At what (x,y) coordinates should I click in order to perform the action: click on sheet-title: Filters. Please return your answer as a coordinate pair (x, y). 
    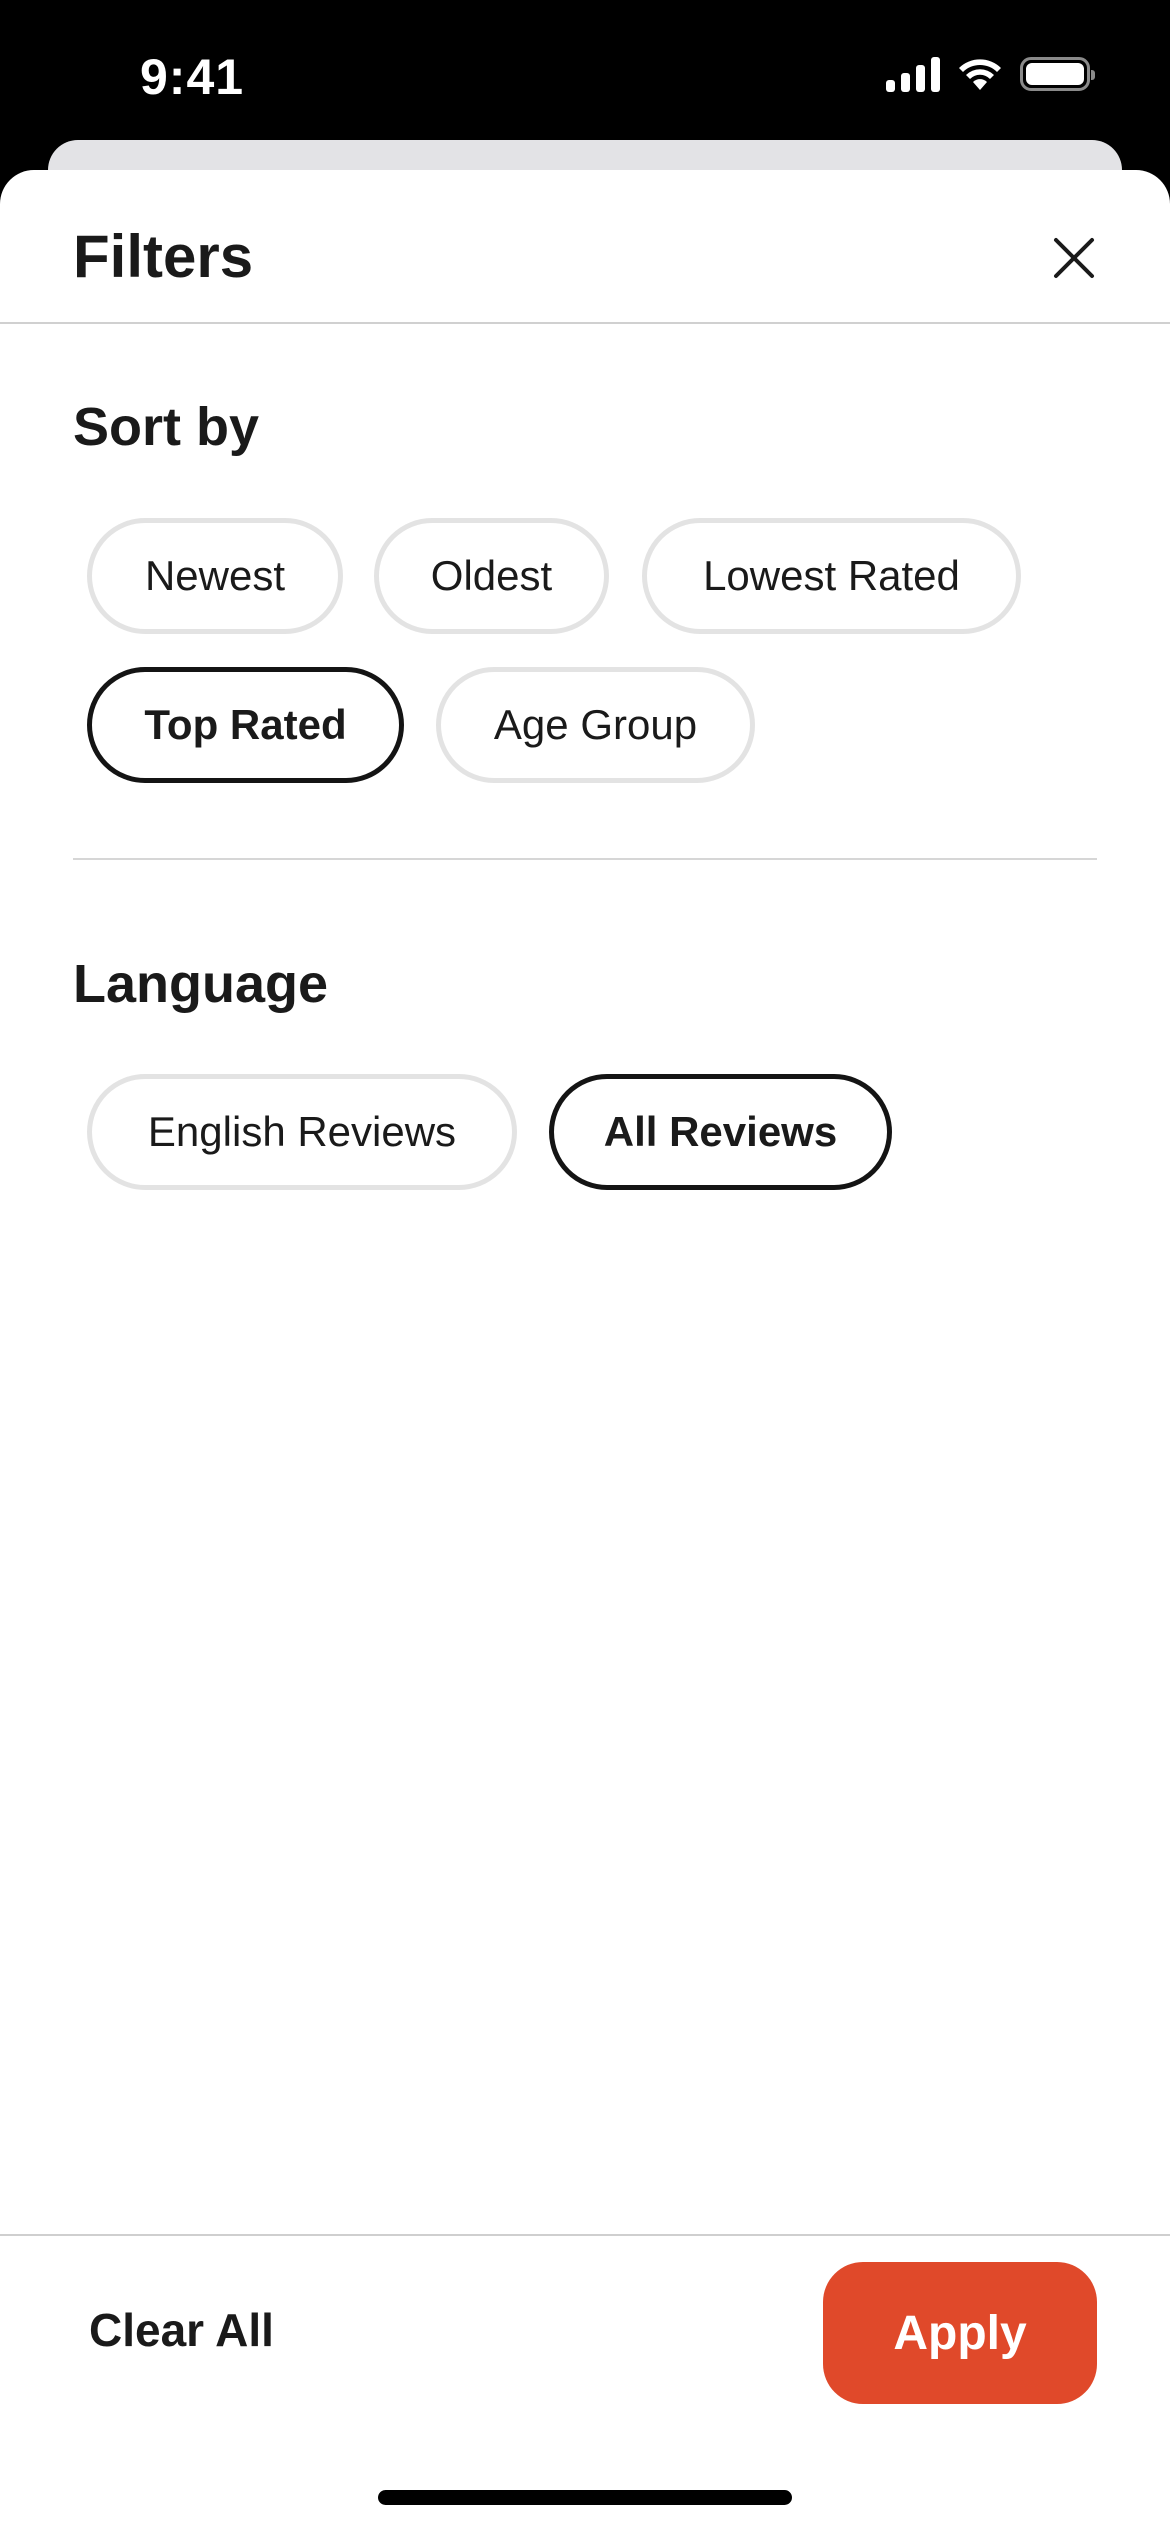
    Looking at the image, I should click on (163, 256).